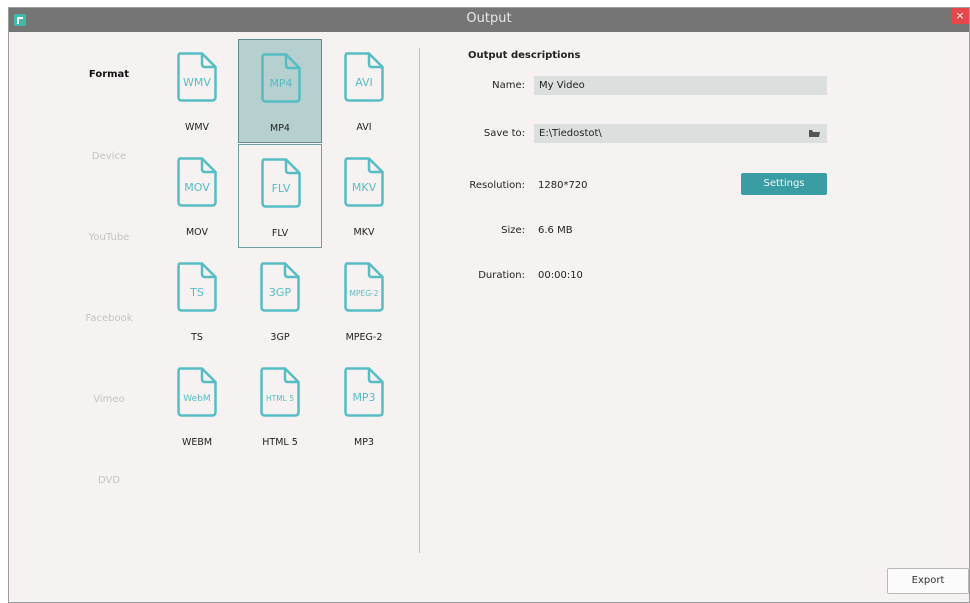 Image resolution: width=970 pixels, height=603 pixels. I want to click on close-button: ×, so click(960, 16).